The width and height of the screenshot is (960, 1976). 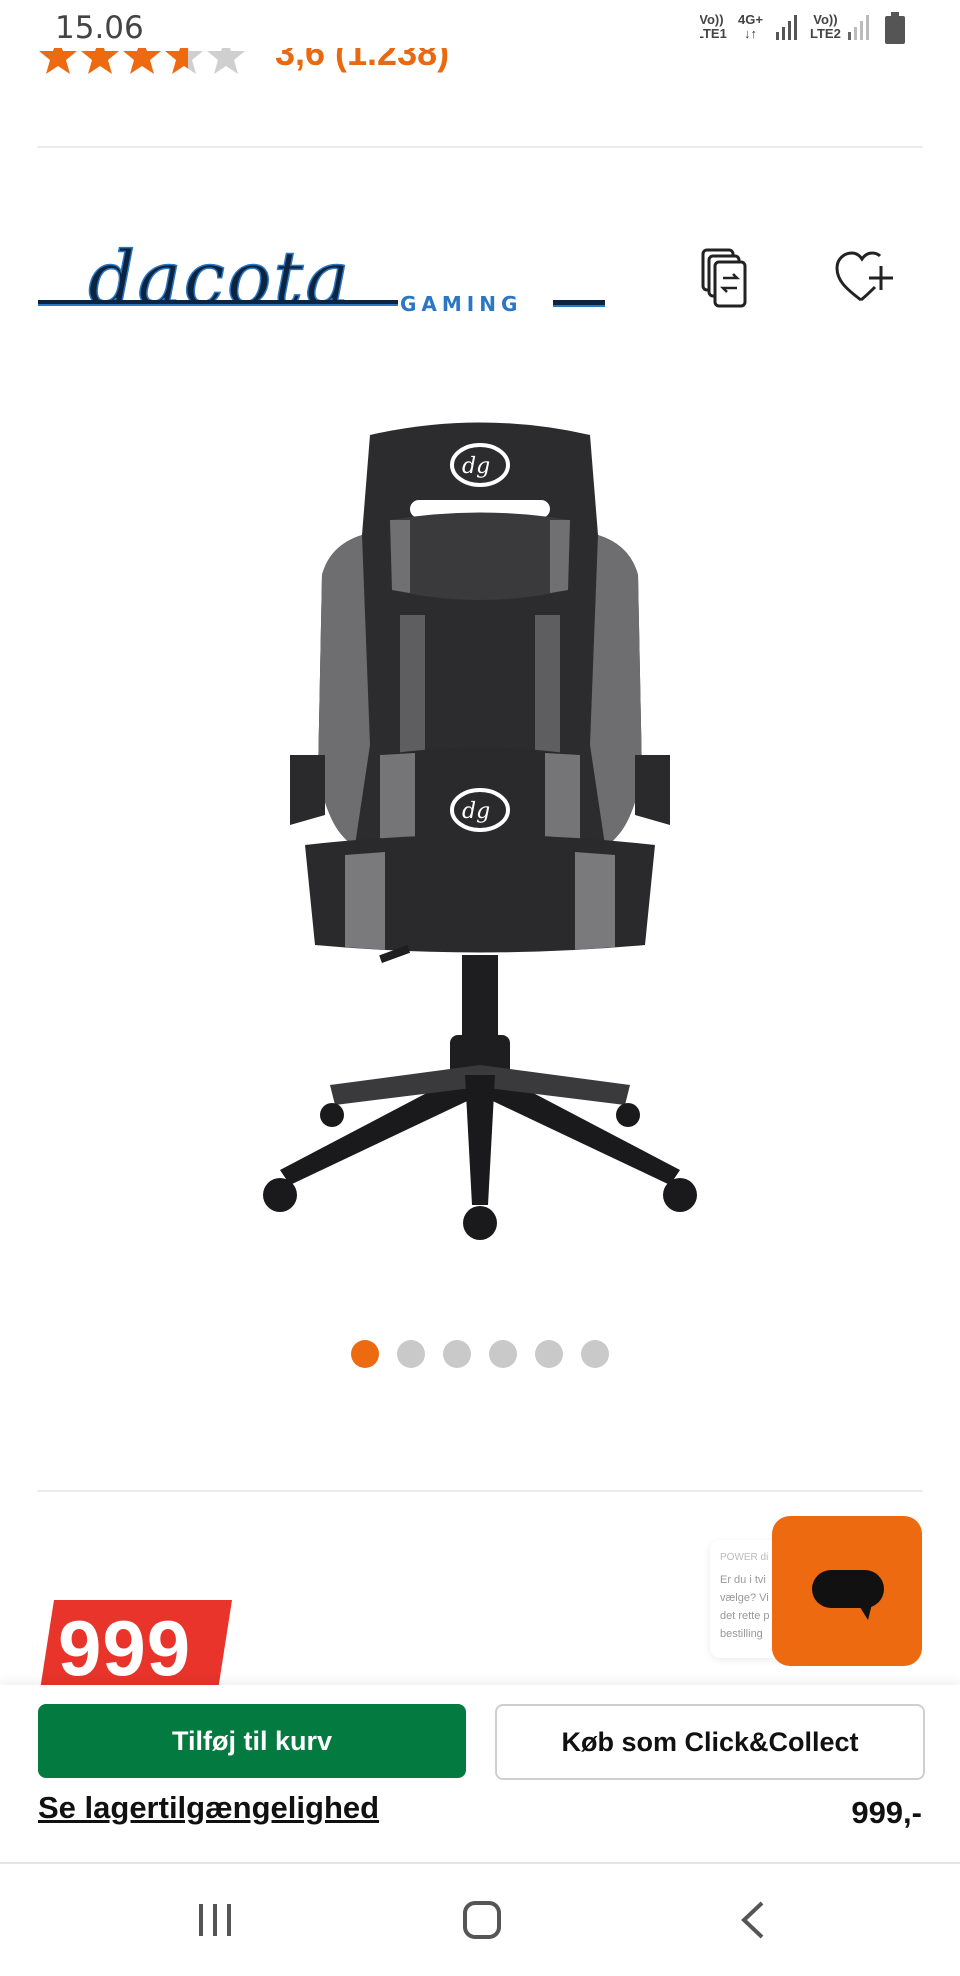 What do you see at coordinates (858, 27) in the screenshot?
I see `signal-weak-icon` at bounding box center [858, 27].